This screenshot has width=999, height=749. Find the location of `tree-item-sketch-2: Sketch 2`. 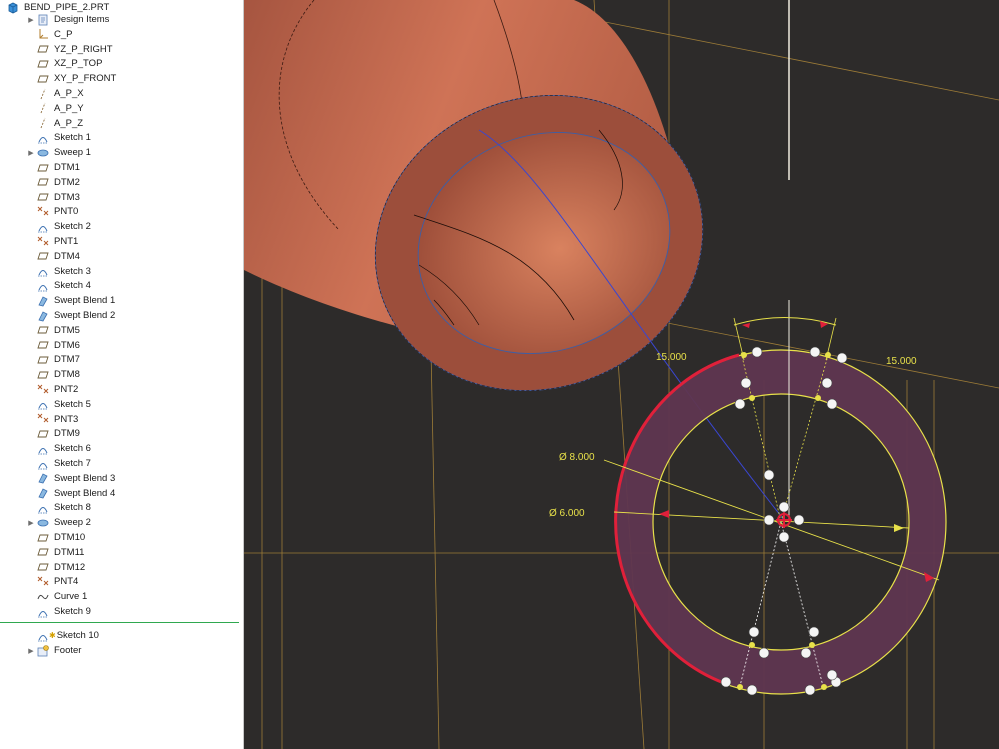

tree-item-sketch-2: Sketch 2 is located at coordinates (58, 226).